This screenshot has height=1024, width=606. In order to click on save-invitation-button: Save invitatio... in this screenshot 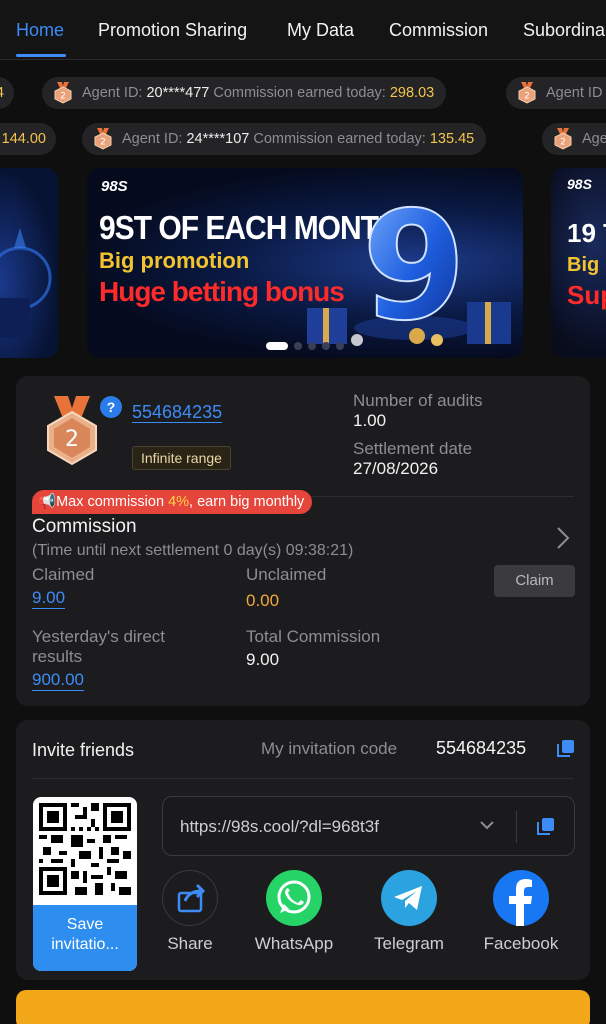, I will do `click(85, 938)`.